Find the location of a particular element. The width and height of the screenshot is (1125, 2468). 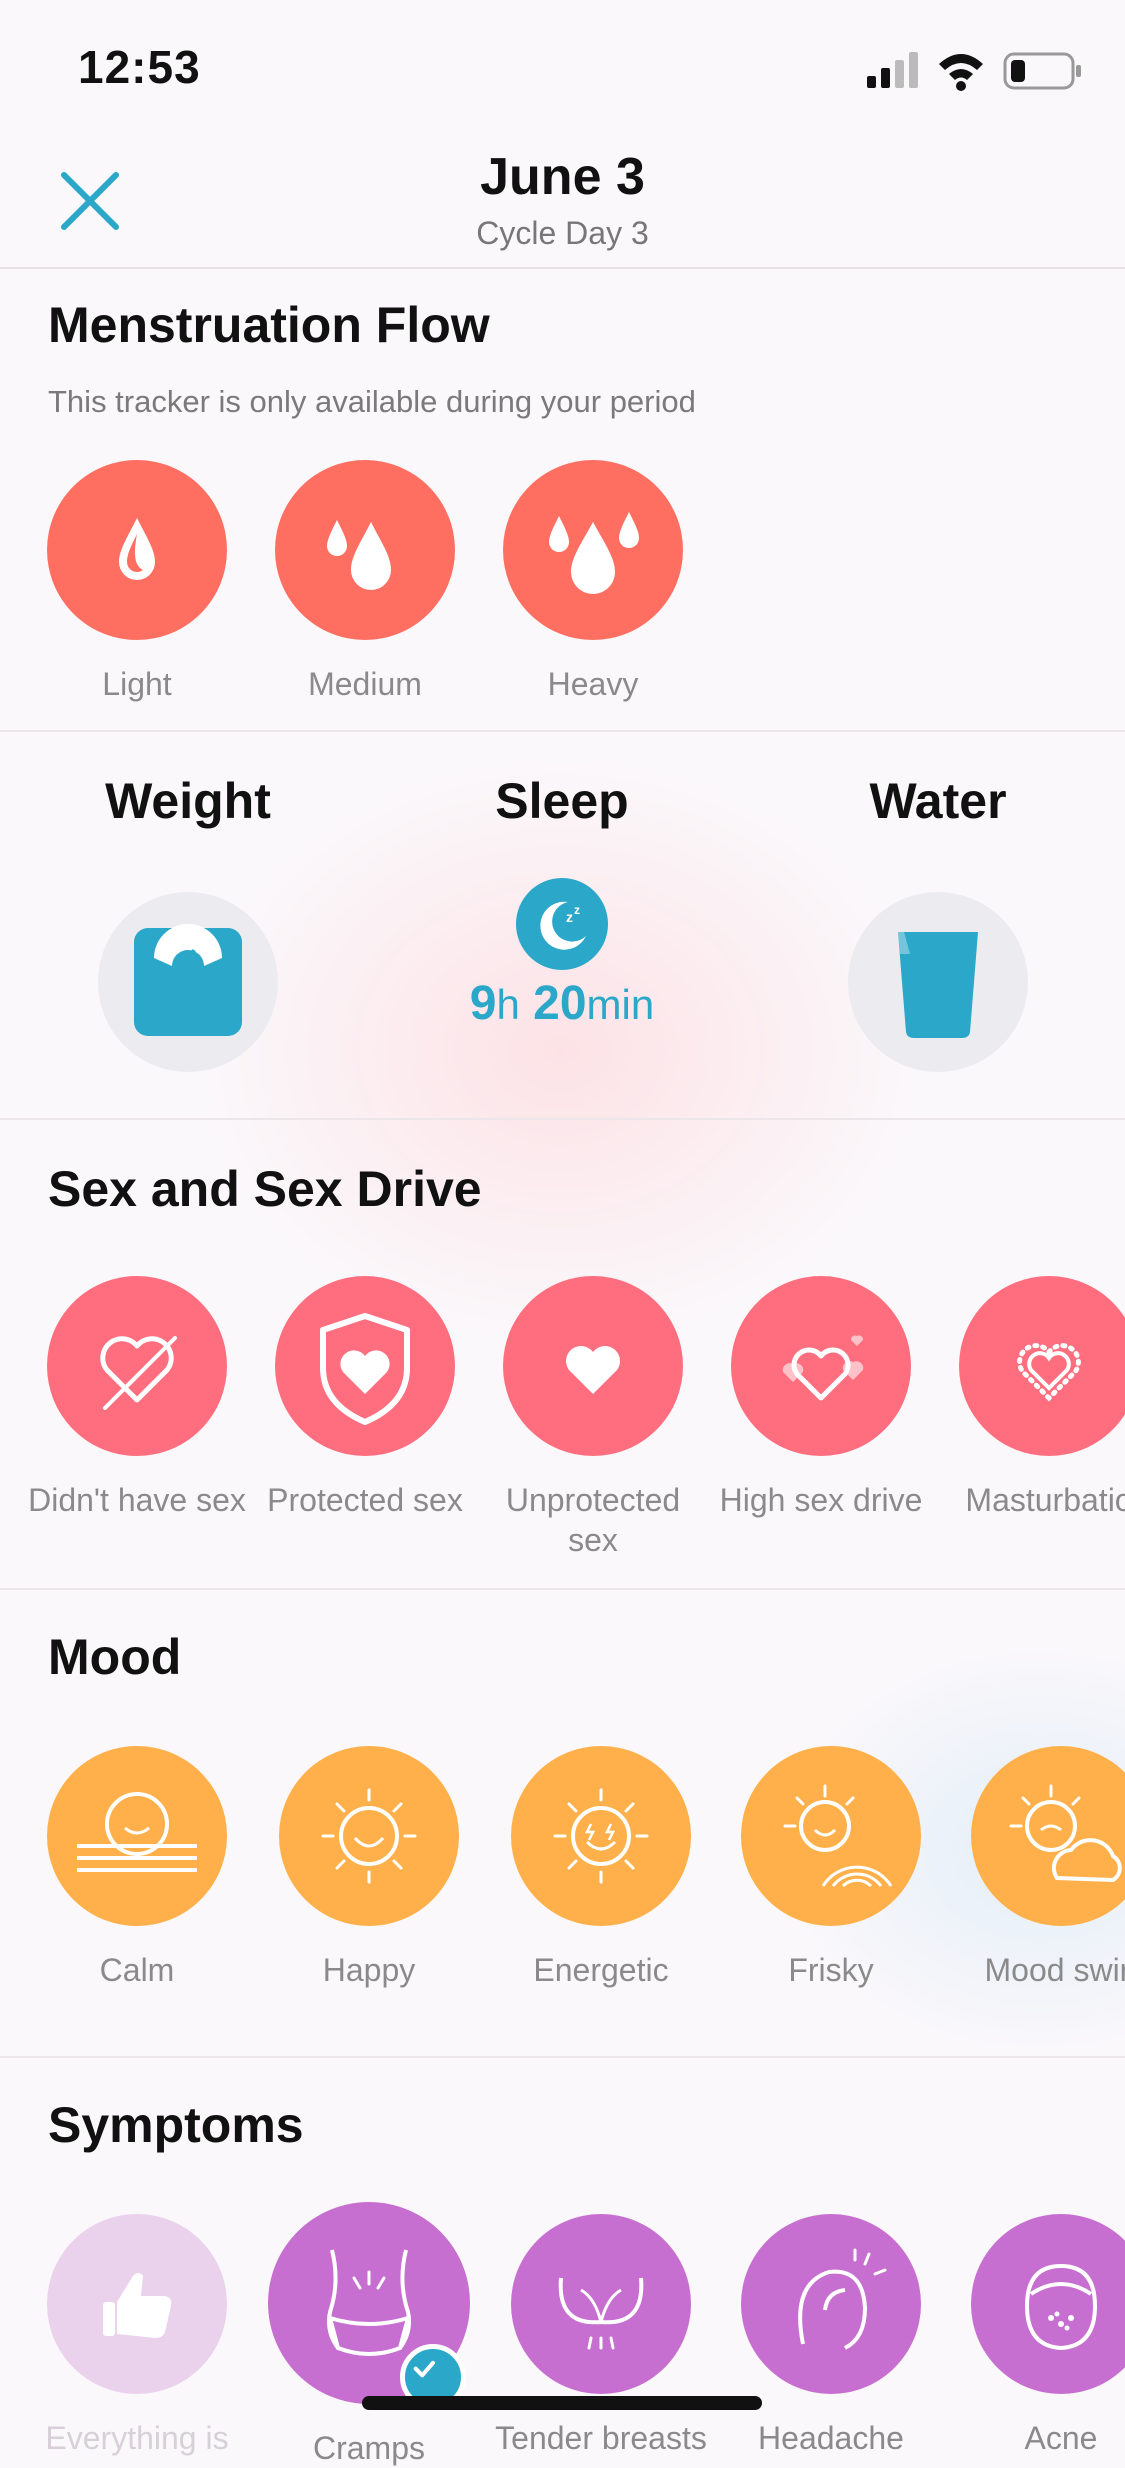

sex-option-masturbation: Masturbatio is located at coordinates (1029, 1398).